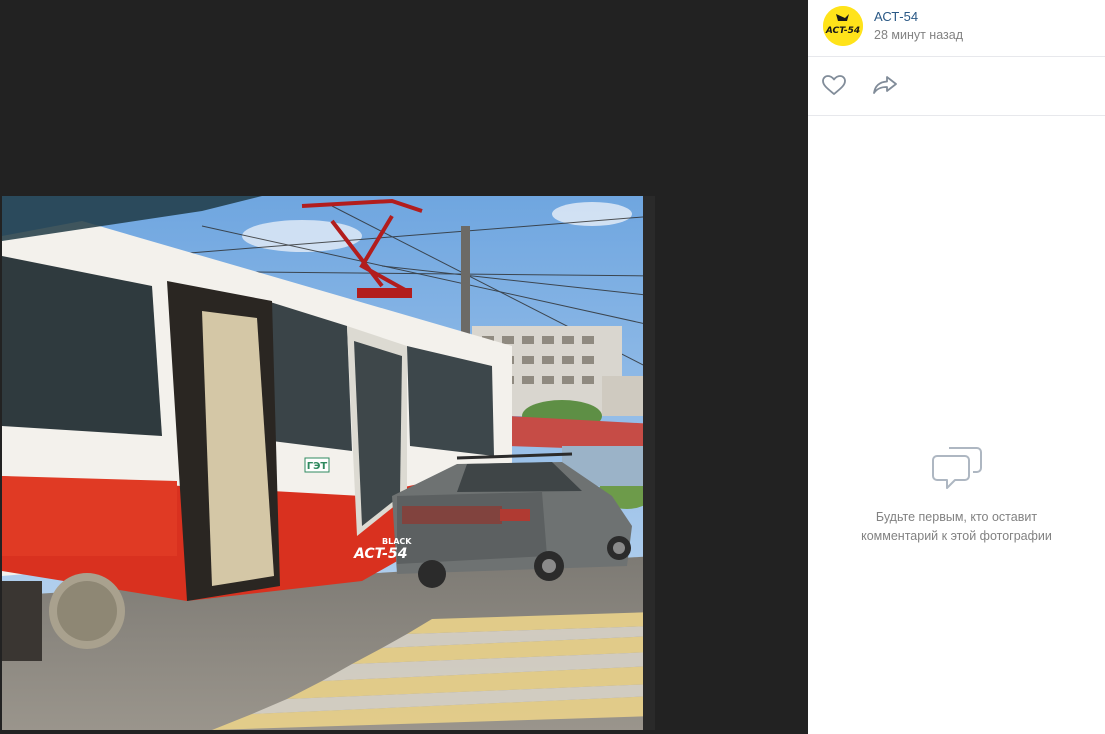 This screenshot has width=1105, height=734. What do you see at coordinates (957, 466) in the screenshot?
I see `comment-bubbles-icon` at bounding box center [957, 466].